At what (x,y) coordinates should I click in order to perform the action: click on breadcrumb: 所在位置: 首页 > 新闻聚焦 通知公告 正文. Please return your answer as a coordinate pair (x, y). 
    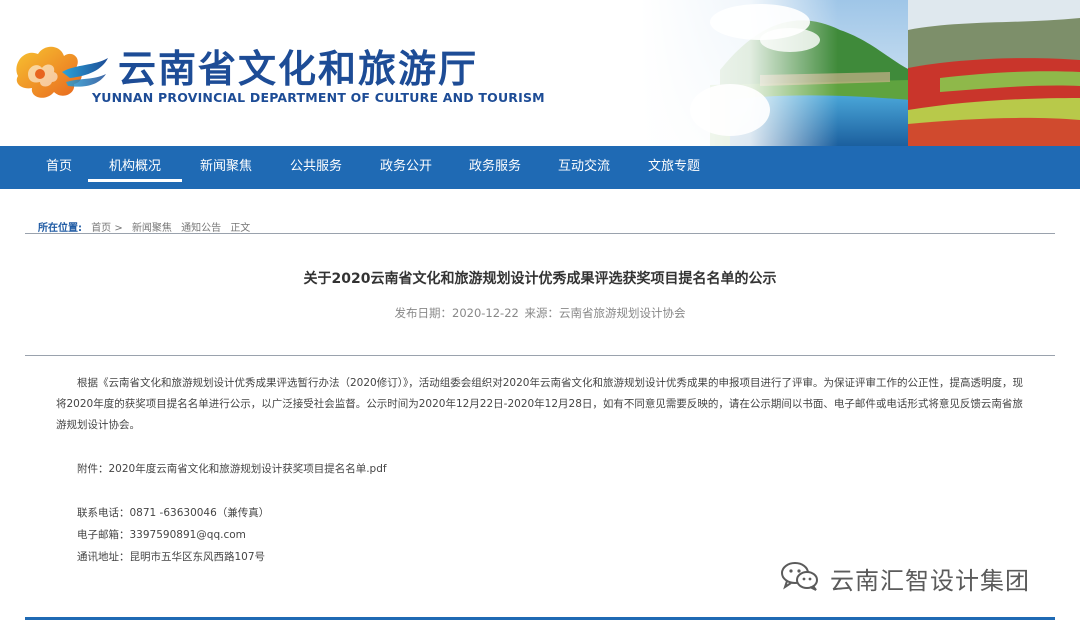
    Looking at the image, I should click on (147, 226).